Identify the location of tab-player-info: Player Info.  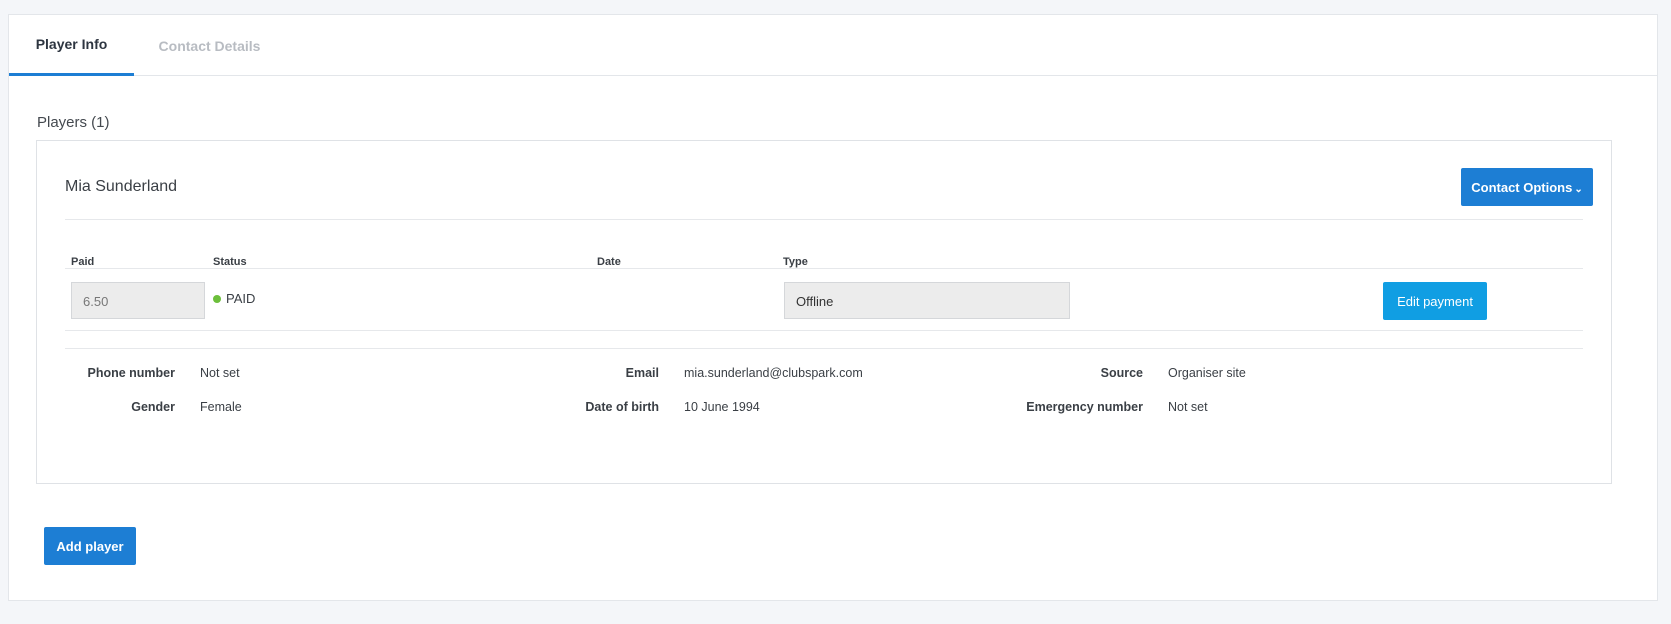
(71, 45).